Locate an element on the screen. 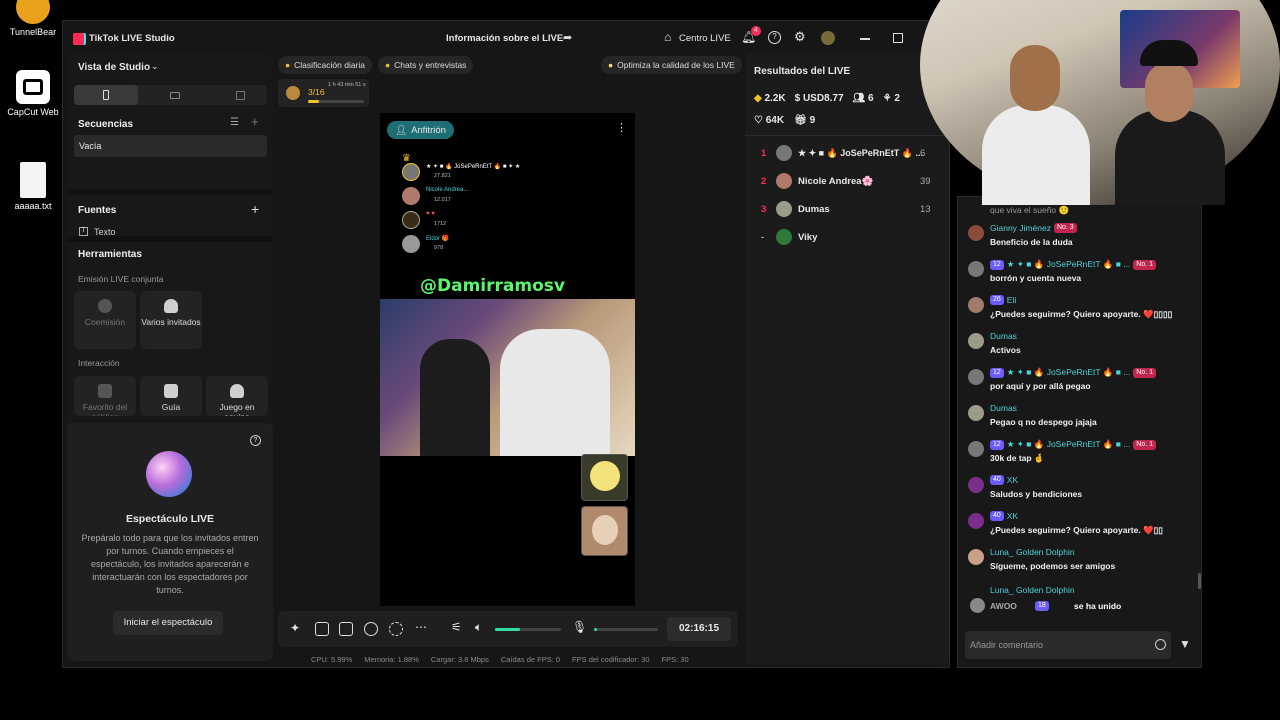 This screenshot has width=1280, height=720. ranking-row: 3 Dumas 13 is located at coordinates (845, 209).